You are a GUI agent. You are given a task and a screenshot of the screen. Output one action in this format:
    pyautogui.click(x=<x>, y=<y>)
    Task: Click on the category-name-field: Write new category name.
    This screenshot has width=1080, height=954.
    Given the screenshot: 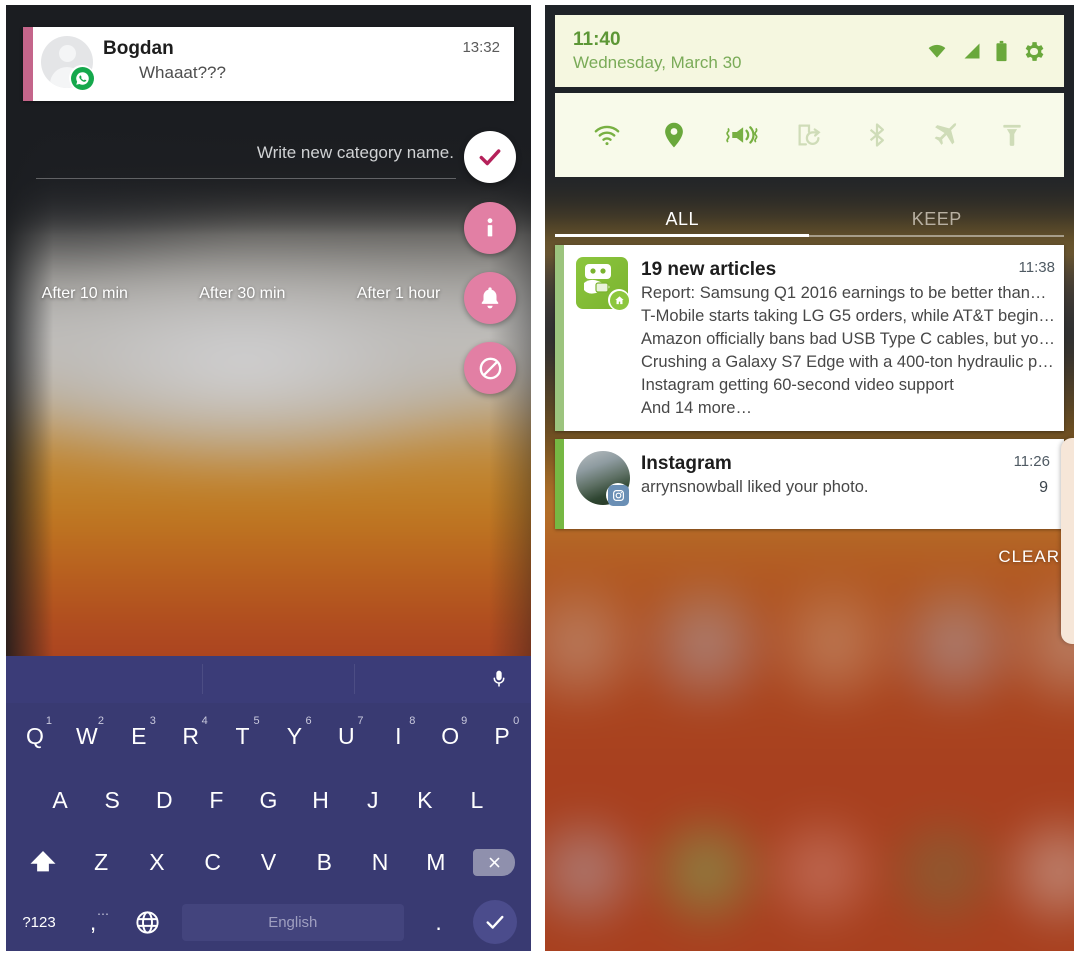 What is the action you would take?
    pyautogui.click(x=246, y=157)
    